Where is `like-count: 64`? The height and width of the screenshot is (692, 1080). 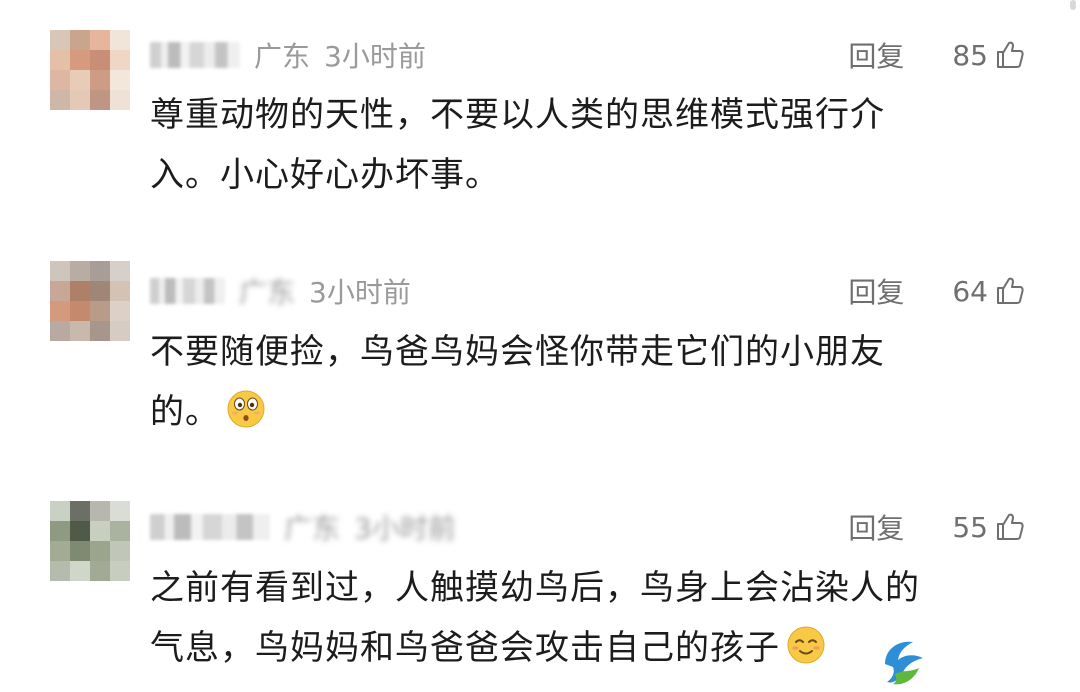
like-count: 64 is located at coordinates (970, 291).